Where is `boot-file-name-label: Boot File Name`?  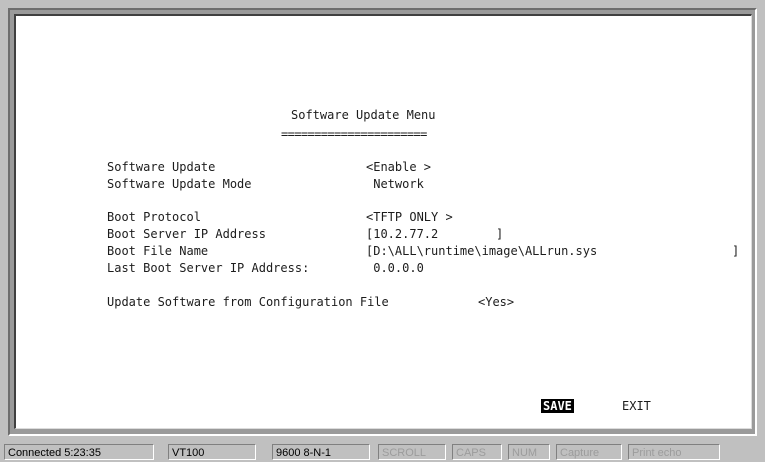
boot-file-name-label: Boot File Name is located at coordinates (158, 251).